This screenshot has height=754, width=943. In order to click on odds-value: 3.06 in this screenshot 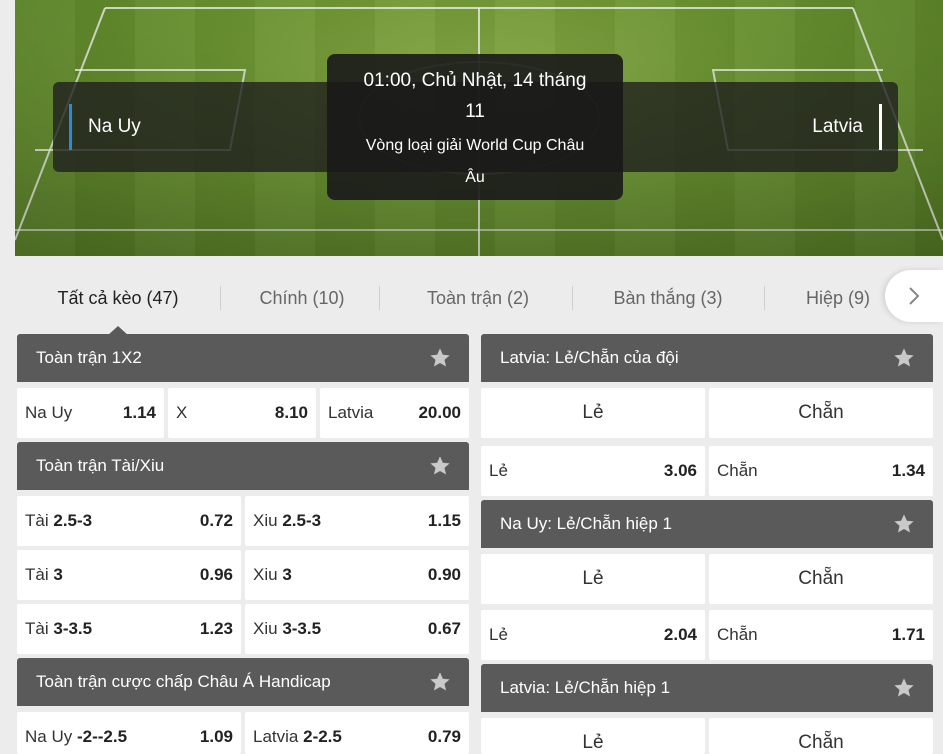, I will do `click(680, 470)`.